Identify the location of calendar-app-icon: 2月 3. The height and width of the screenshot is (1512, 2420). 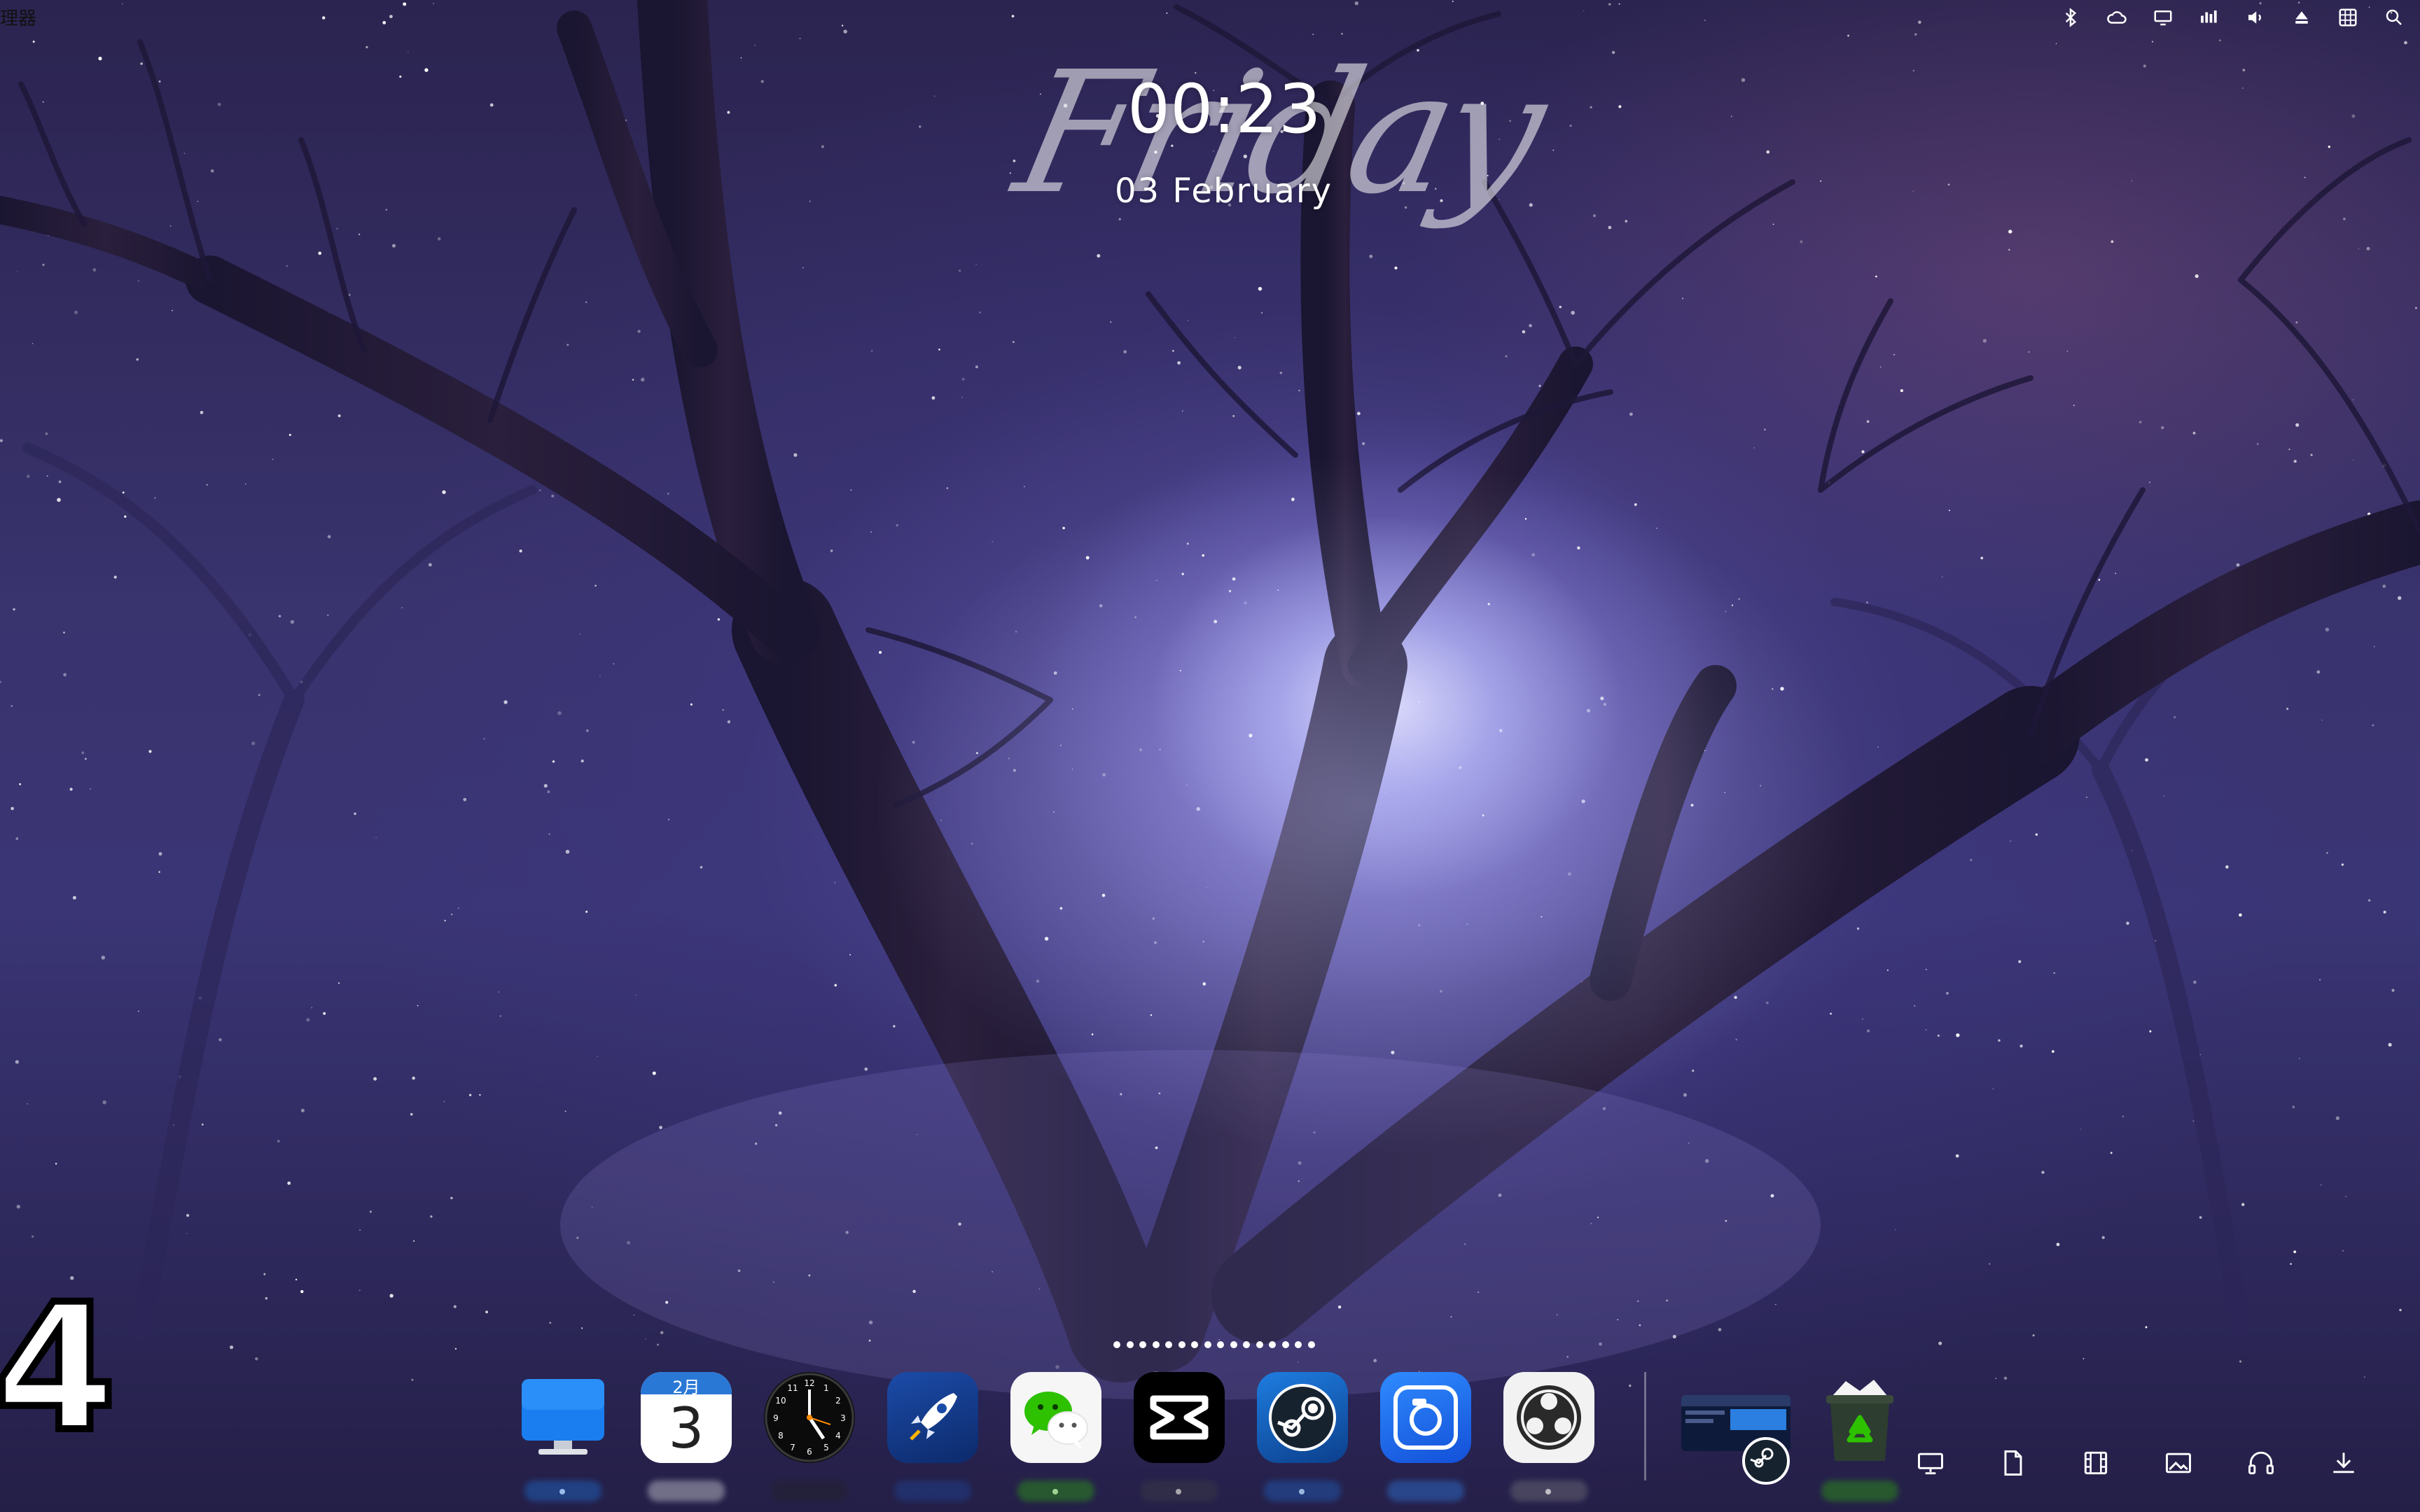
(686, 1417).